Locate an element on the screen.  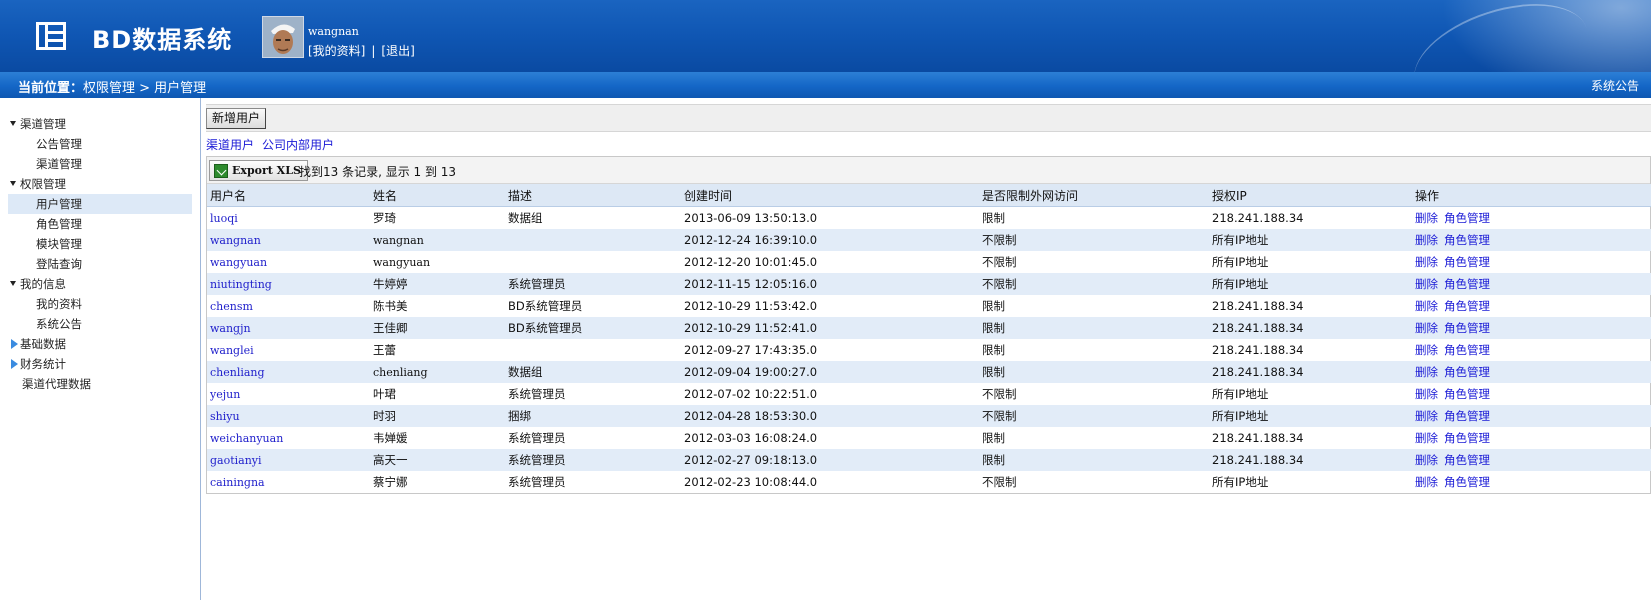
cell-username: yejun is located at coordinates (288, 394).